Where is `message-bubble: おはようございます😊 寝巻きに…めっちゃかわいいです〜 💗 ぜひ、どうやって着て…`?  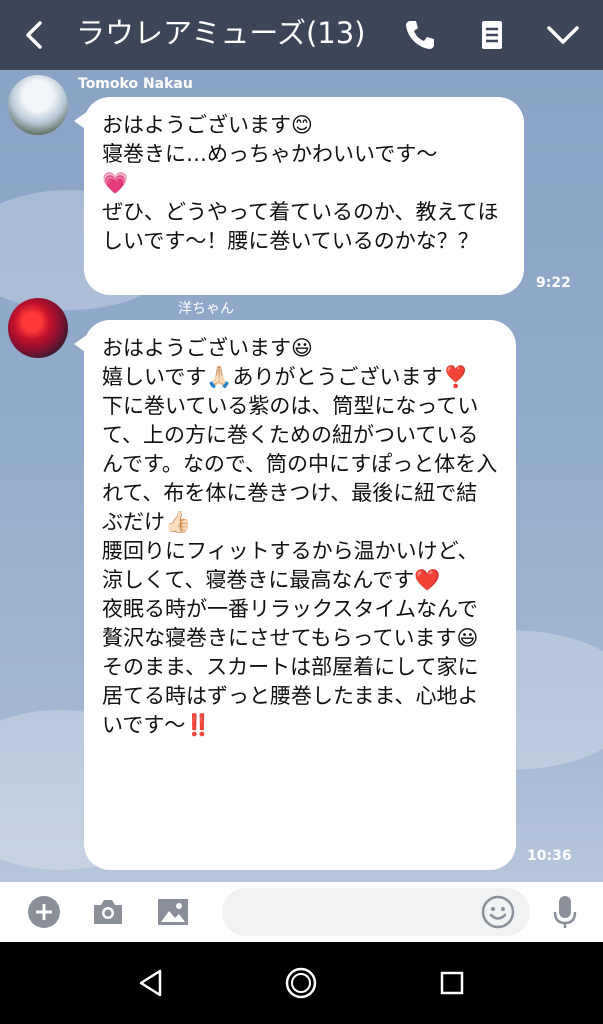
message-bubble: おはようございます😊 寝巻きに…めっちゃかわいいです〜 💗 ぜひ、どうやって着て… is located at coordinates (299, 196).